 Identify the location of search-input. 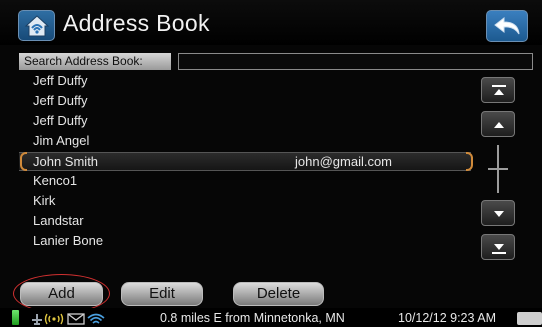
(355, 61).